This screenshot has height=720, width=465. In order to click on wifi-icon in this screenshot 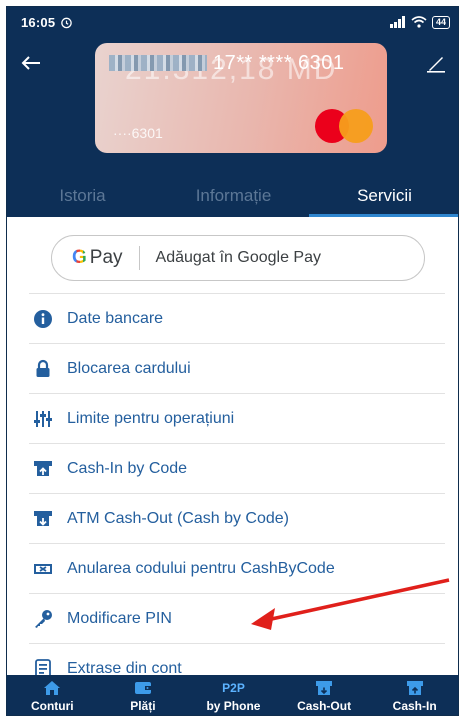, I will do `click(419, 22)`.